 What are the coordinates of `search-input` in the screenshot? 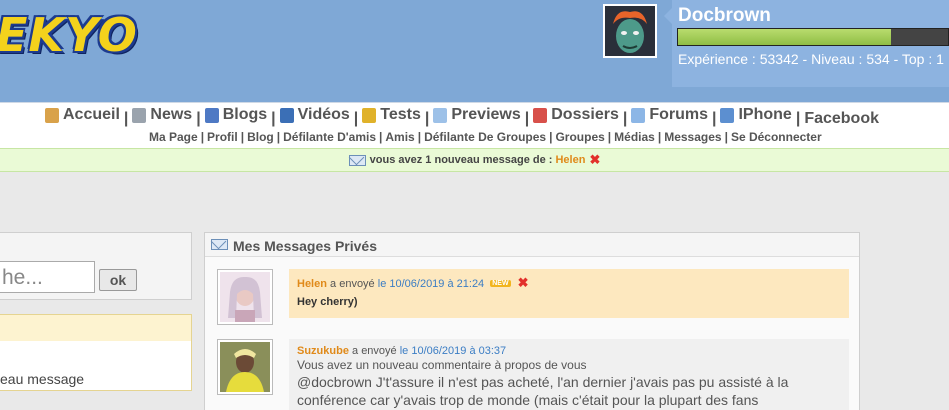 It's located at (47, 277).